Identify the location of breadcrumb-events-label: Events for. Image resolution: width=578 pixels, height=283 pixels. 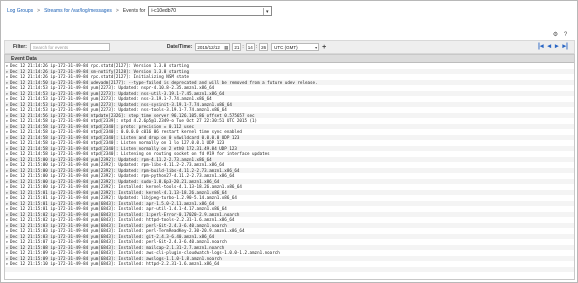
(134, 11).